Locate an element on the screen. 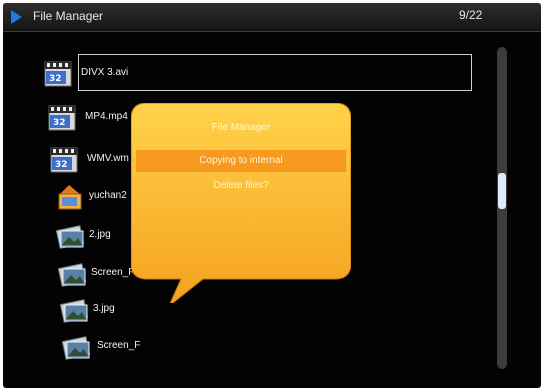 Image resolution: width=544 pixels, height=391 pixels. scrollbar-thumb is located at coordinates (502, 191).